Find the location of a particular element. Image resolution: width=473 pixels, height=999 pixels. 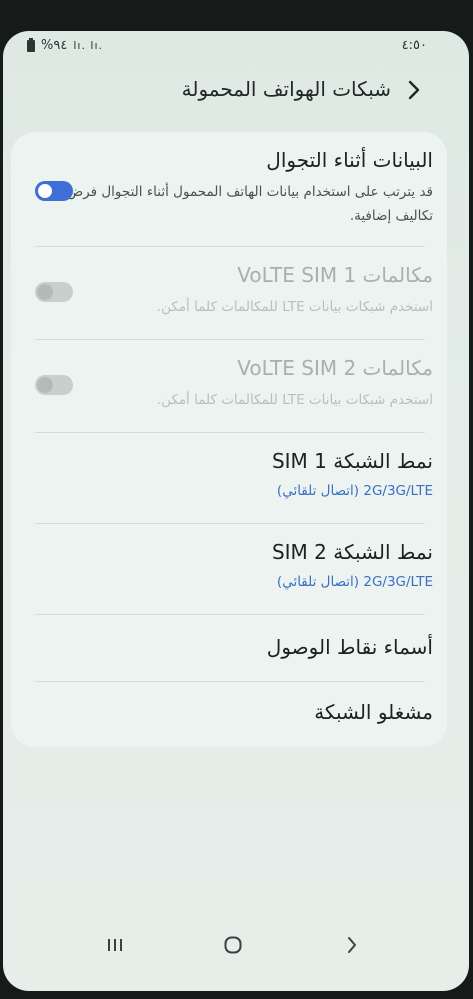

battery-icon is located at coordinates (31, 44).